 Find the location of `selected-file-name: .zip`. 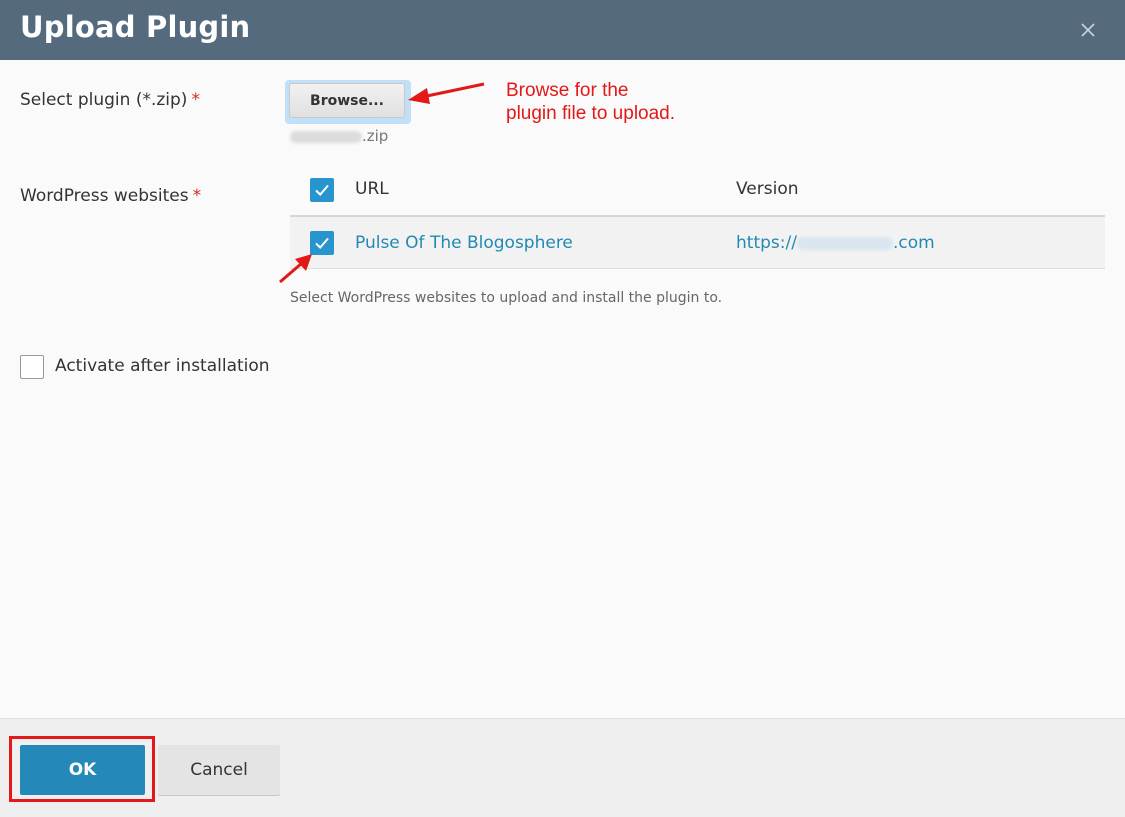

selected-file-name: .zip is located at coordinates (339, 136).